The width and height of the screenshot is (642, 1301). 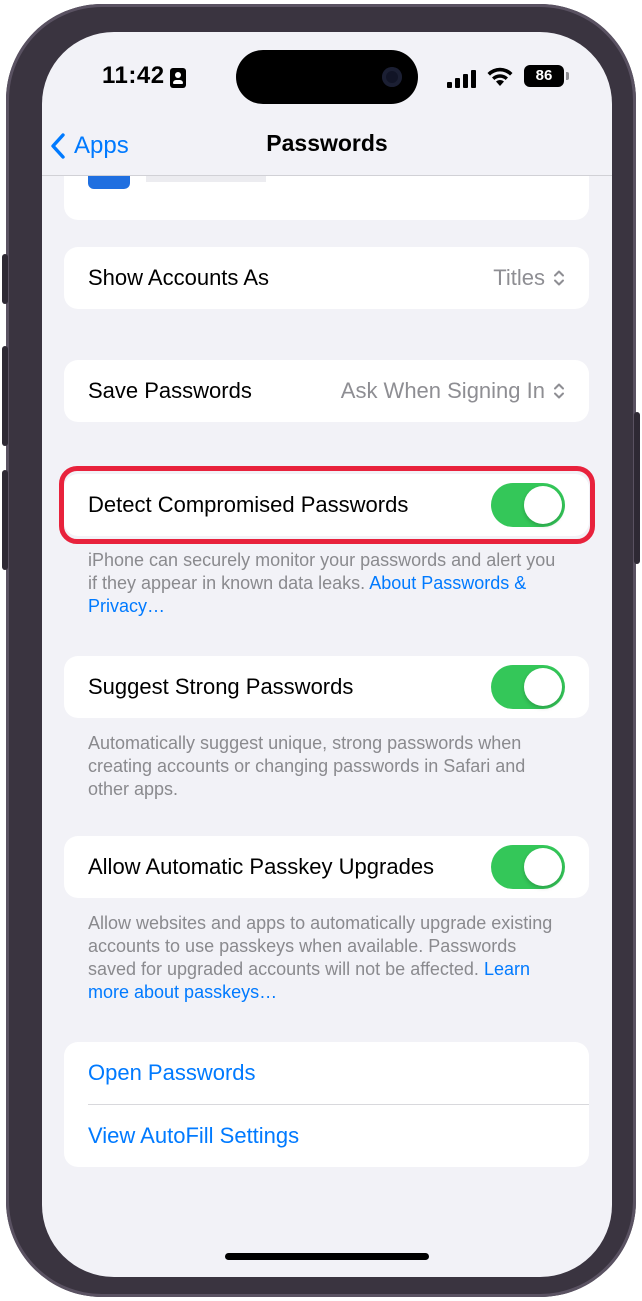 I want to click on dynamic-island, so click(x=327, y=77).